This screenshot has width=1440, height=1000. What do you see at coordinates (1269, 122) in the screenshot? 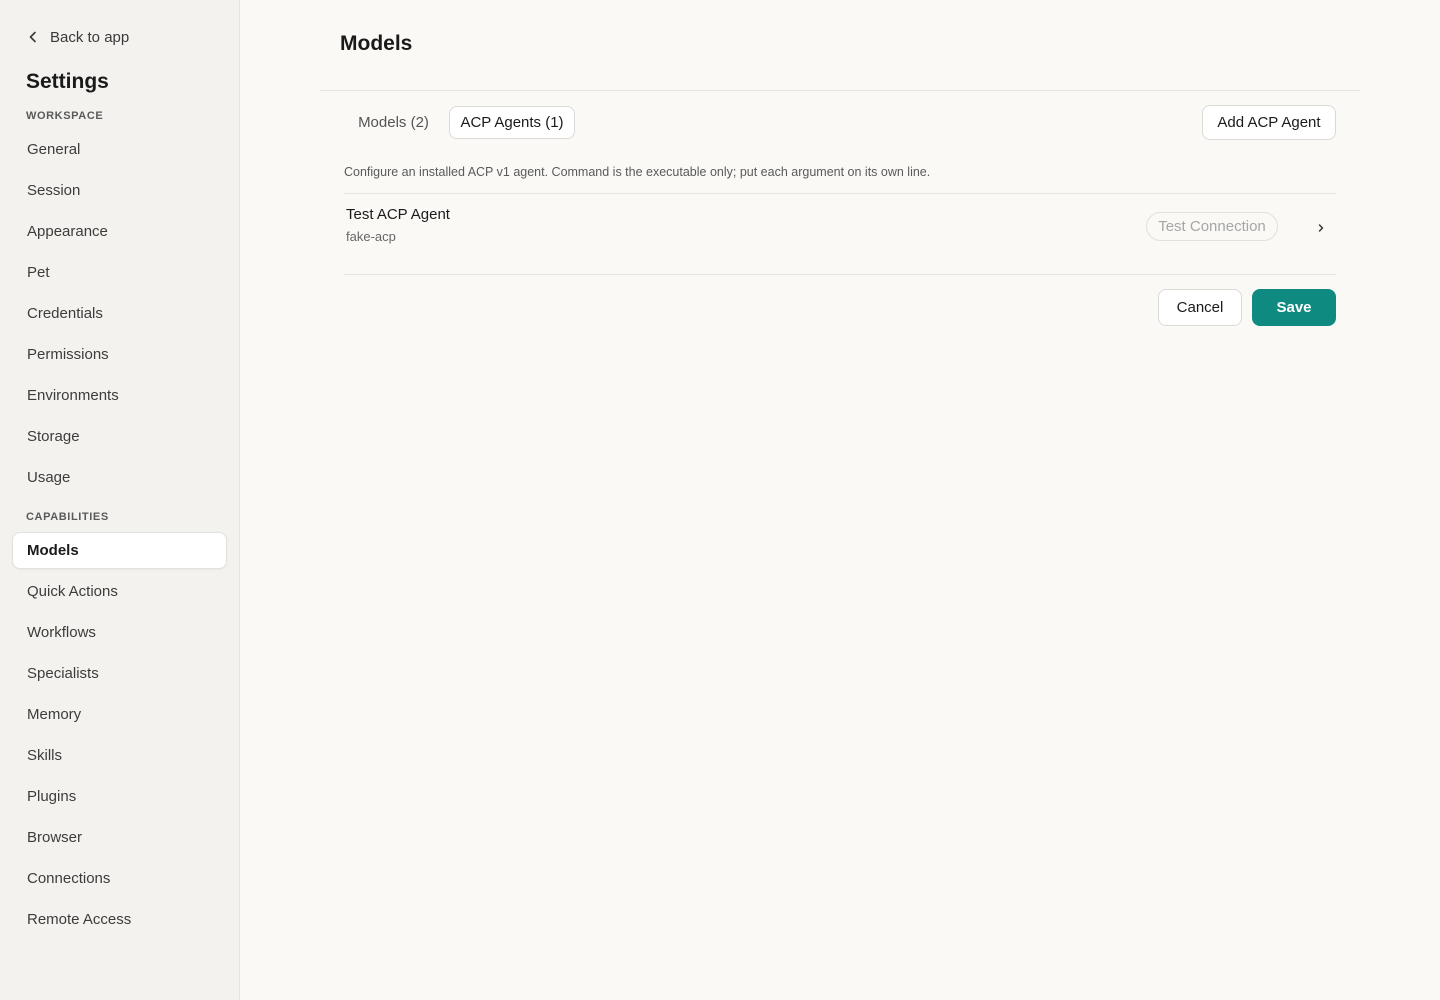
I see `add-acp-agent-button: Add ACP Agent` at bounding box center [1269, 122].